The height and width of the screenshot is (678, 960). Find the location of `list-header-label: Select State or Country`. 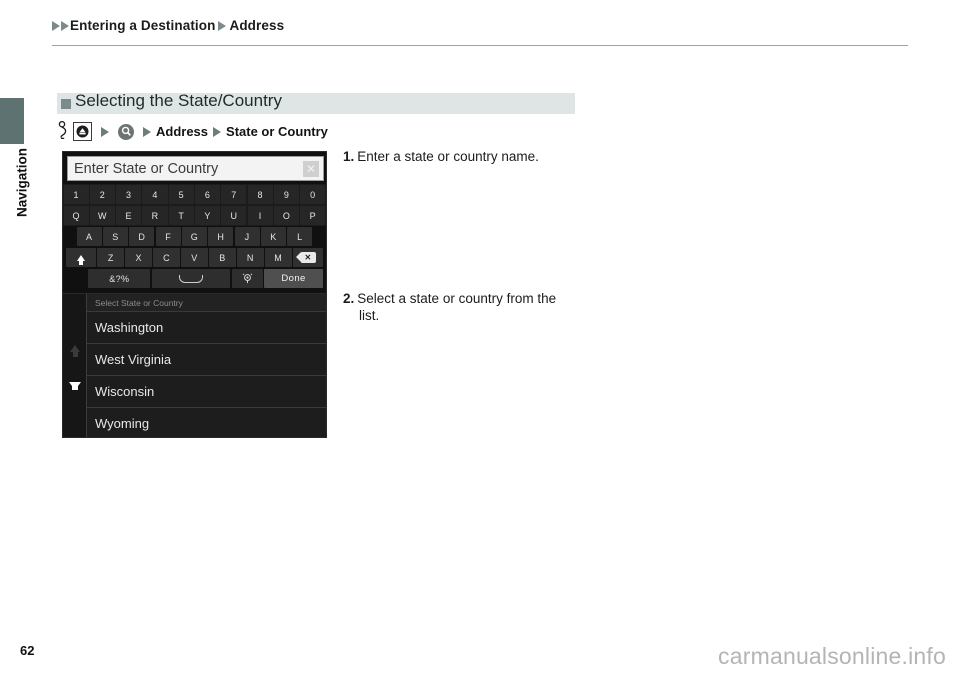

list-header-label: Select State or Country is located at coordinates (206, 302).